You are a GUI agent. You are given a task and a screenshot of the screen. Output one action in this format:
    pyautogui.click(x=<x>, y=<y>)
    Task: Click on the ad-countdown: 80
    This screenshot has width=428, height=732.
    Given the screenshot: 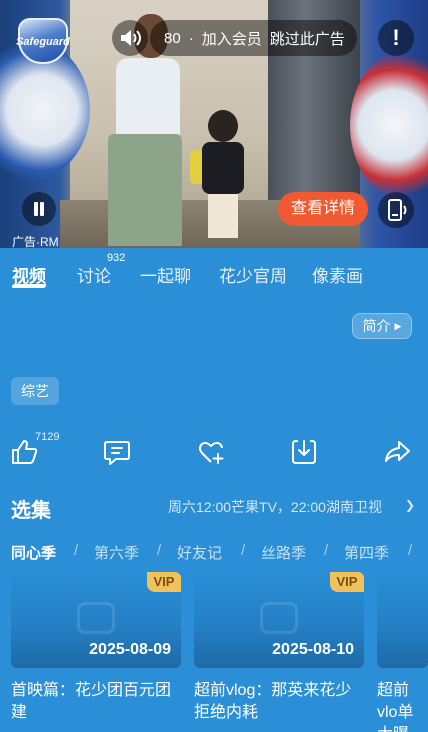 What is the action you would take?
    pyautogui.click(x=172, y=38)
    